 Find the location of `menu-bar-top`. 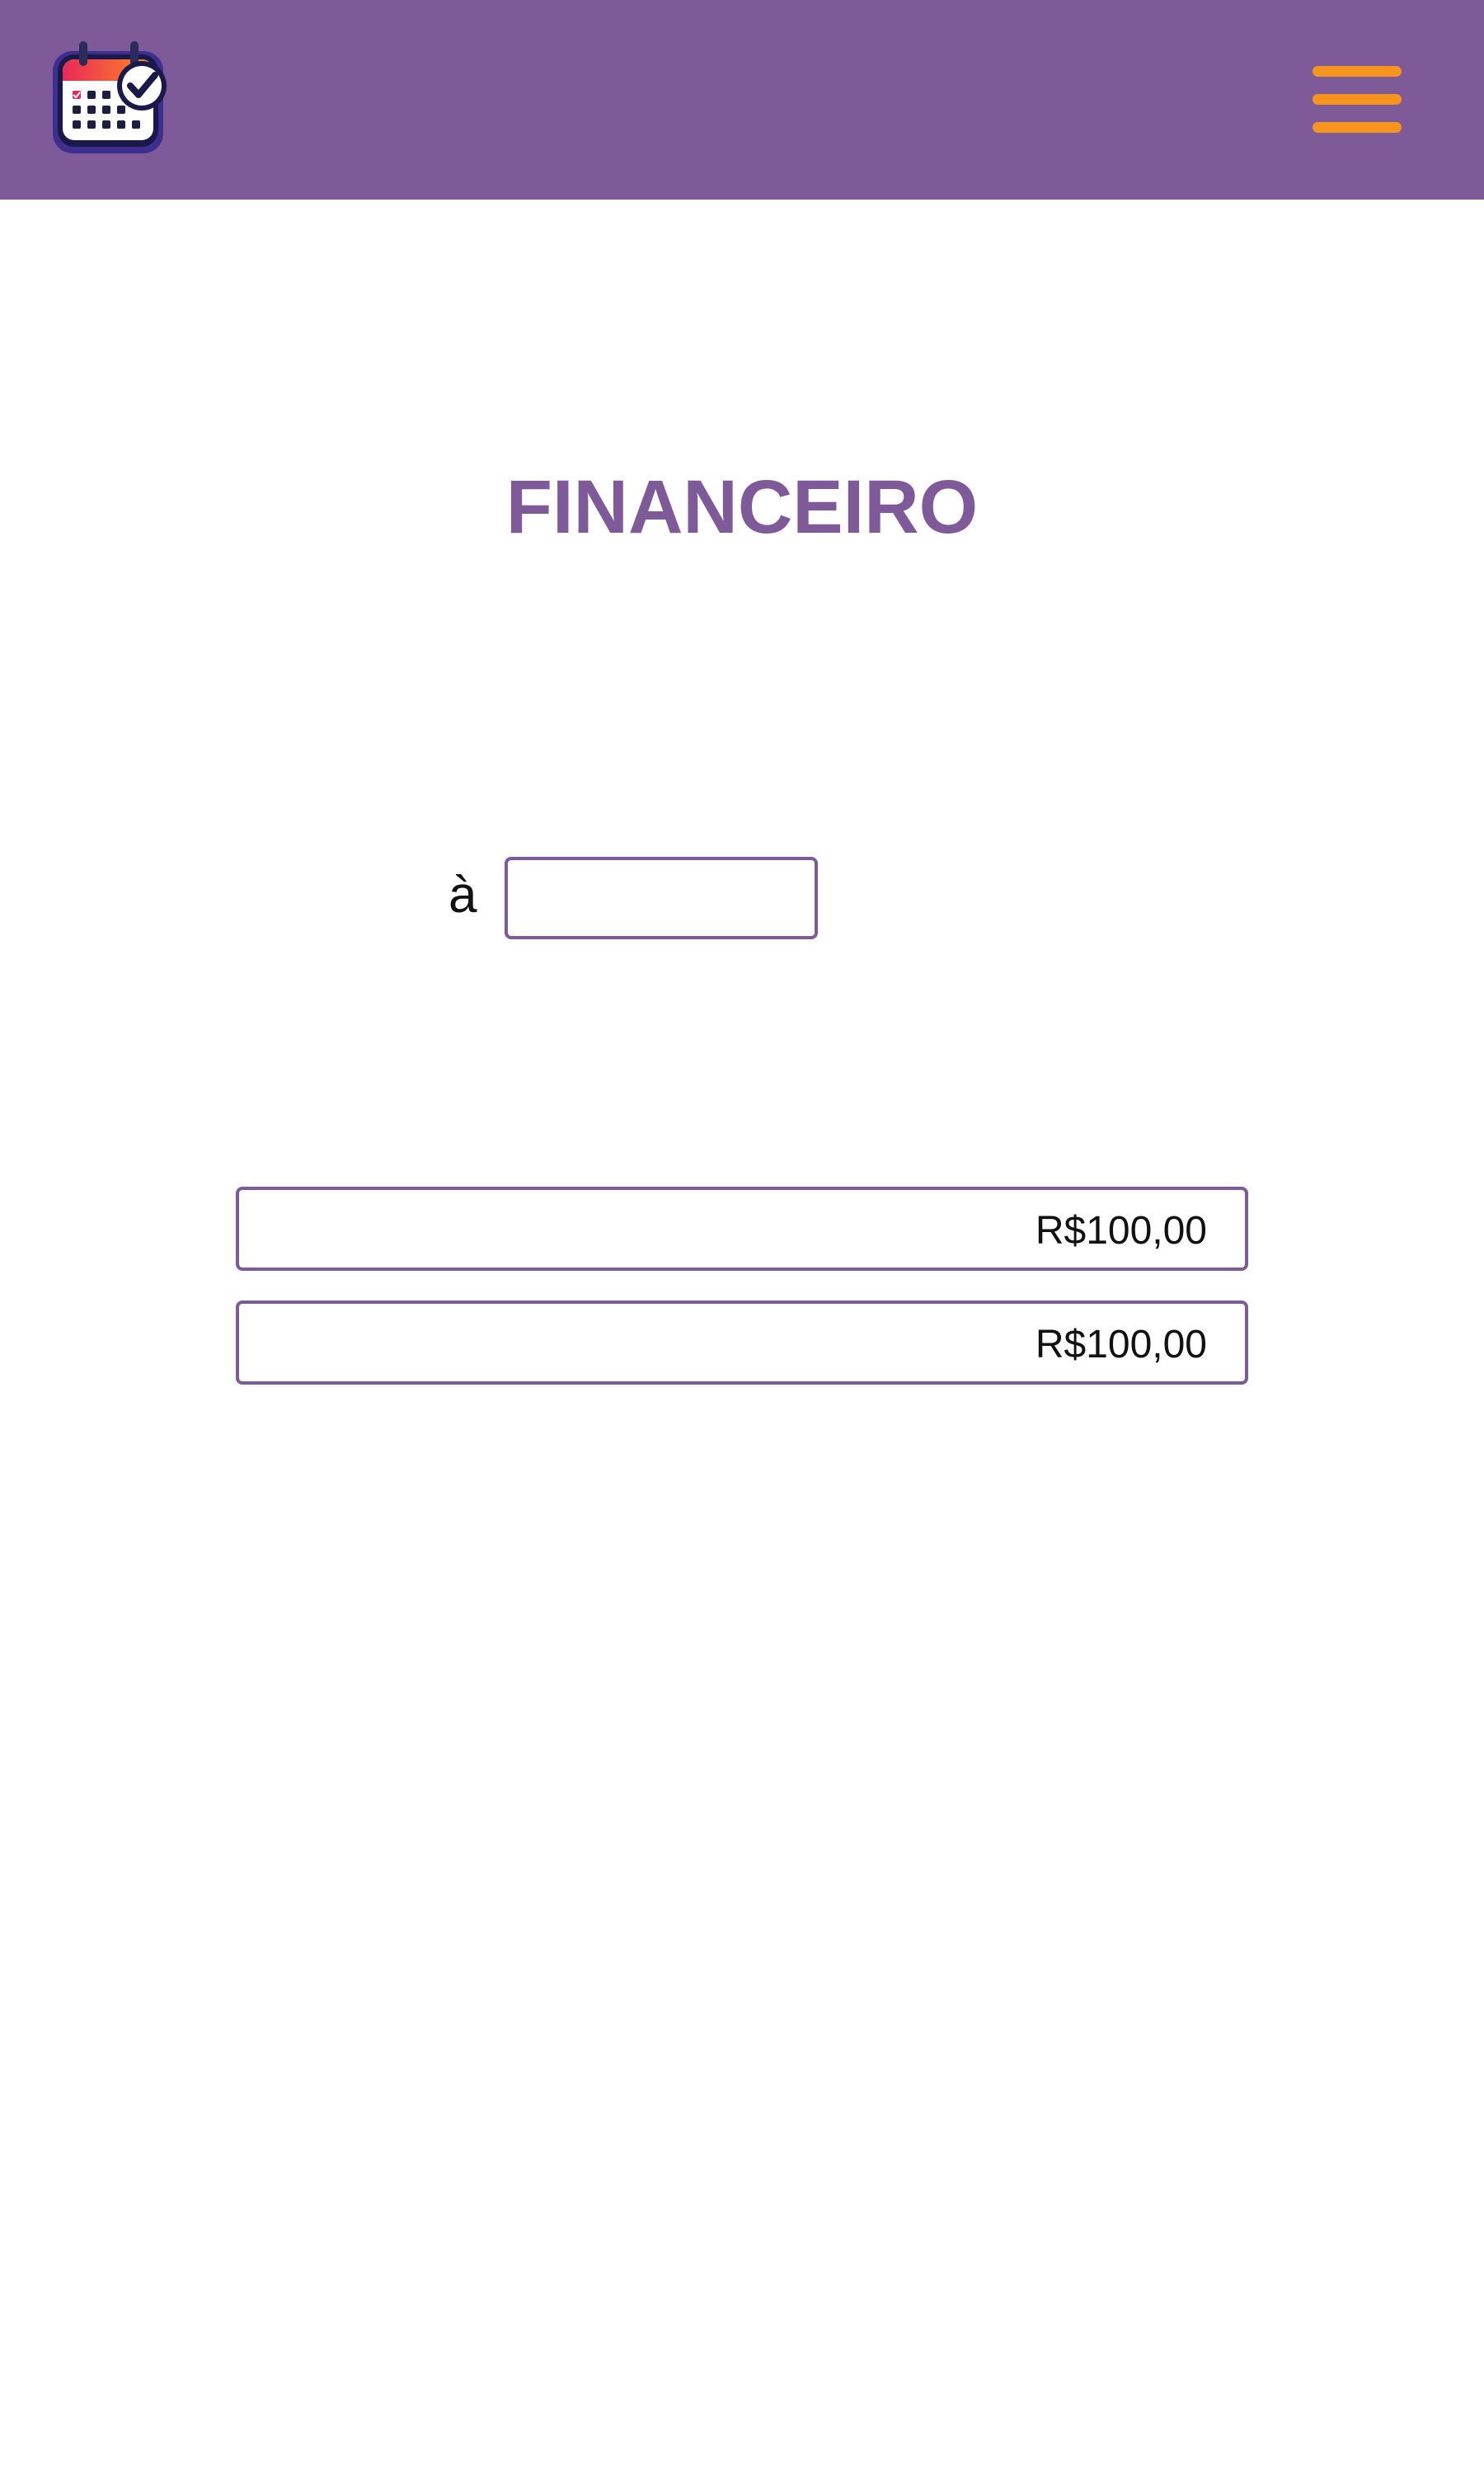

menu-bar-top is located at coordinates (1357, 71).